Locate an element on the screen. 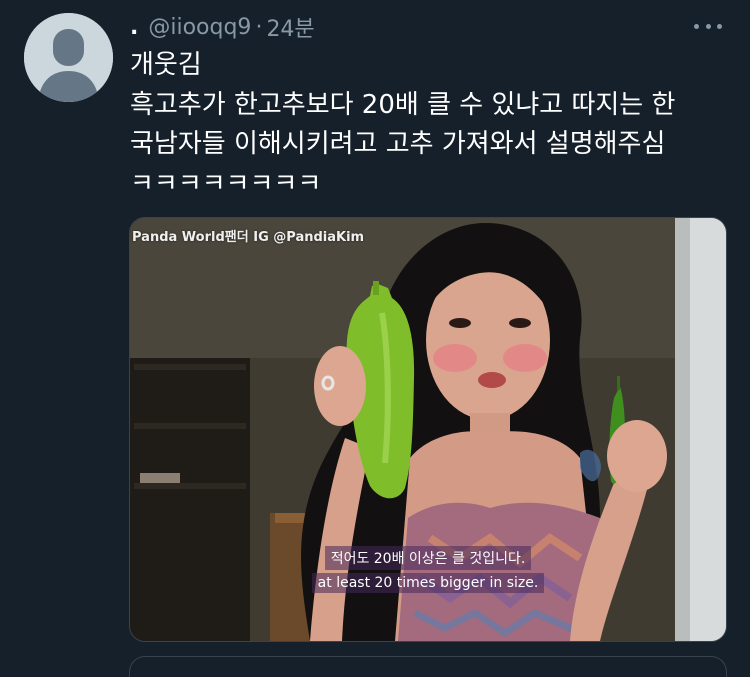 Image resolution: width=750 pixels, height=677 pixels. tweet-text-line: 개웃김 is located at coordinates (166, 65).